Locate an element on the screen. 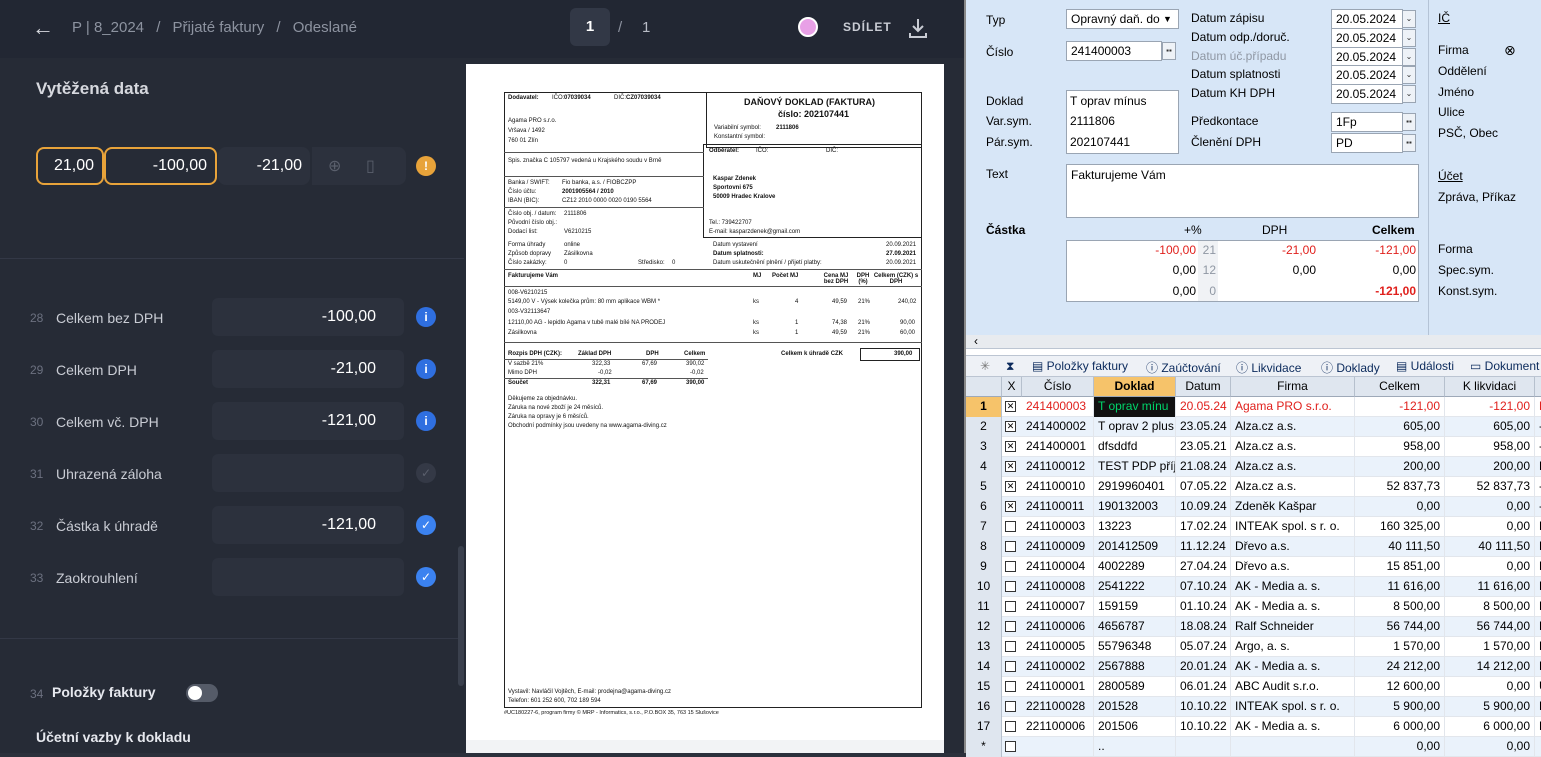  add-row-icon: ⊕ is located at coordinates (334, 166).